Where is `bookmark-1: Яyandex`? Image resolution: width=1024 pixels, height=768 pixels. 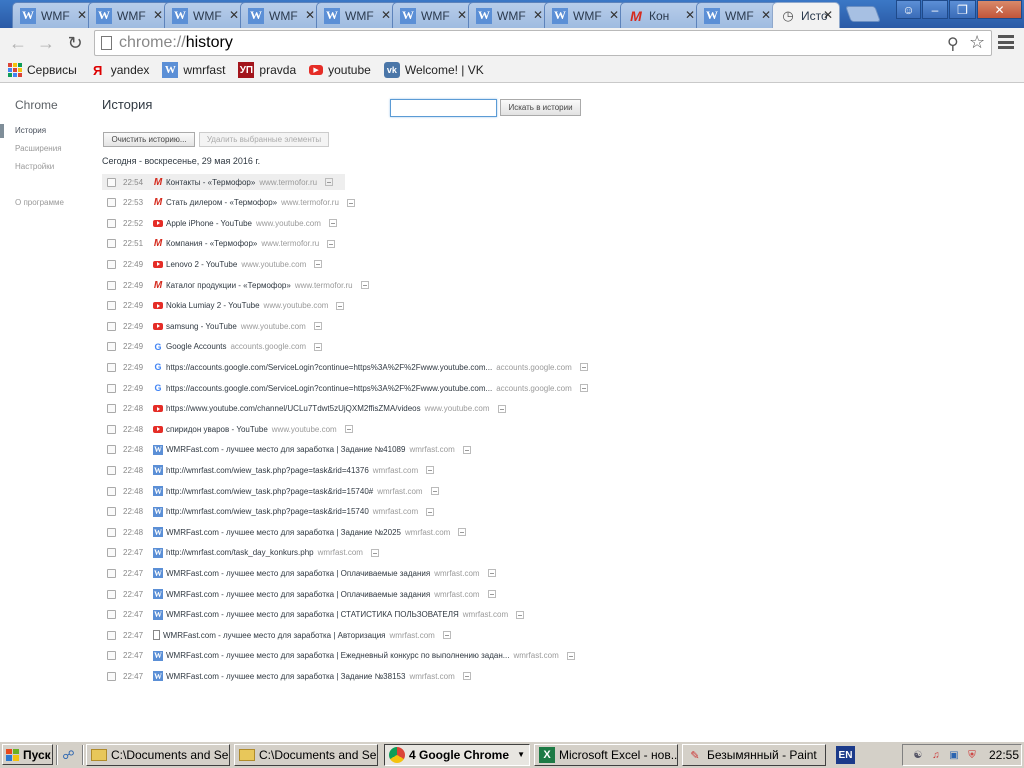 bookmark-1: Яyandex is located at coordinates (119, 70).